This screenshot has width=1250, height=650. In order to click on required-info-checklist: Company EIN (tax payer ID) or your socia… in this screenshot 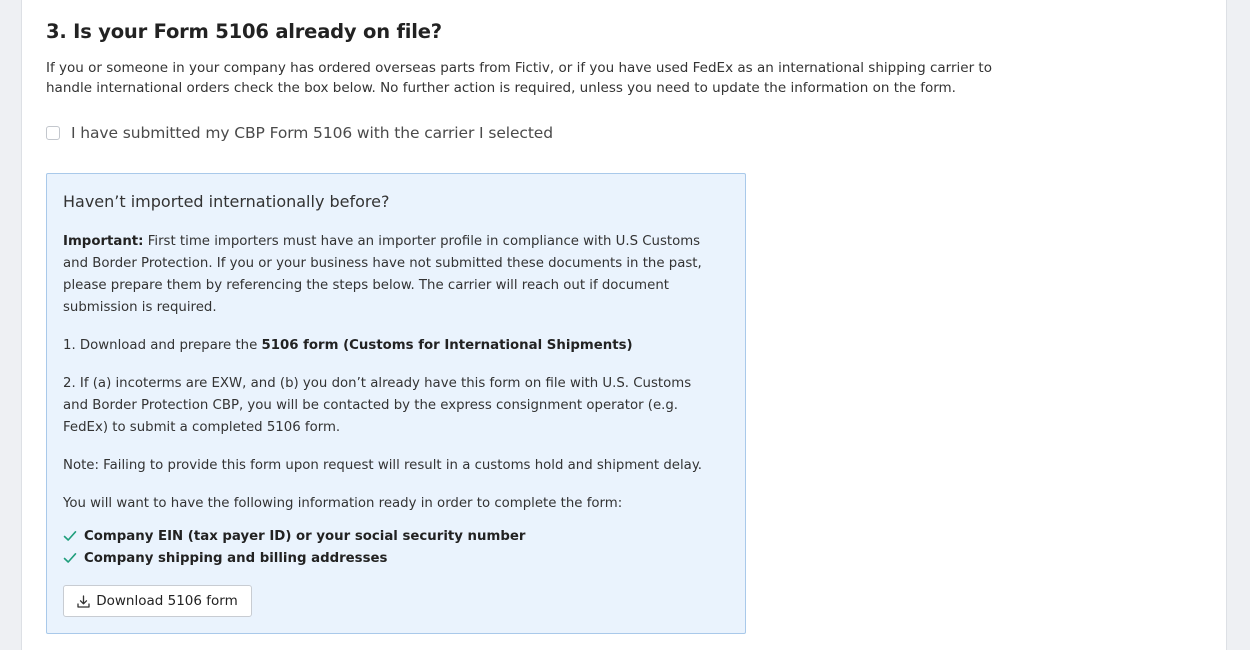, I will do `click(294, 547)`.